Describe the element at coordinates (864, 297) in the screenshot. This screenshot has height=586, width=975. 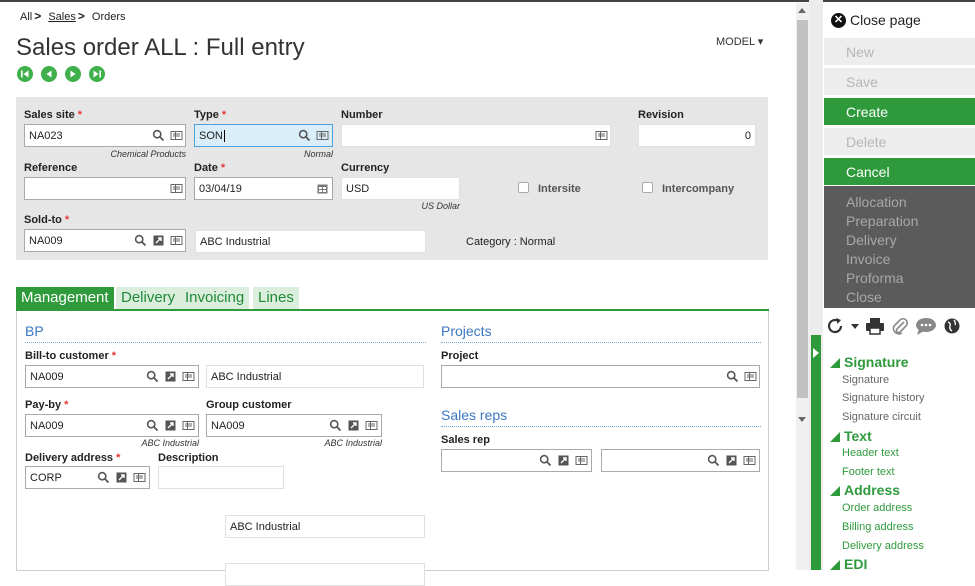
I see `action-close: Close` at that location.